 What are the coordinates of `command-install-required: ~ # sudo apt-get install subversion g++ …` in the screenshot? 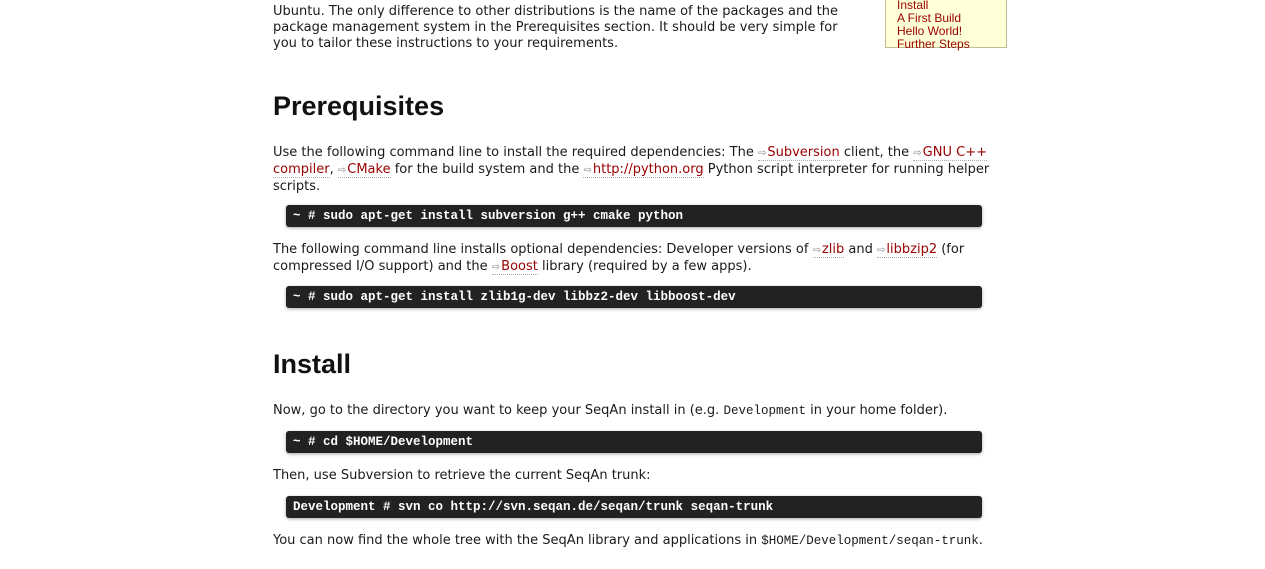 It's located at (634, 216).